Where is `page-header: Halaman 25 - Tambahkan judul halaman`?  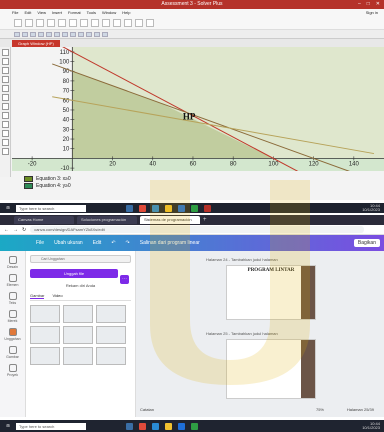
page-header: Halaman 25 - Tambahkan judul halaman is located at coordinates (242, 333).